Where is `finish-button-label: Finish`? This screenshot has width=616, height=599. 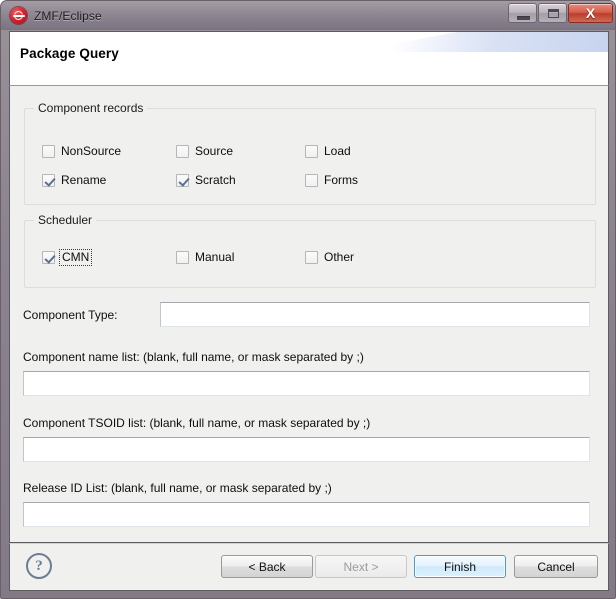
finish-button-label: Finish is located at coordinates (459, 566).